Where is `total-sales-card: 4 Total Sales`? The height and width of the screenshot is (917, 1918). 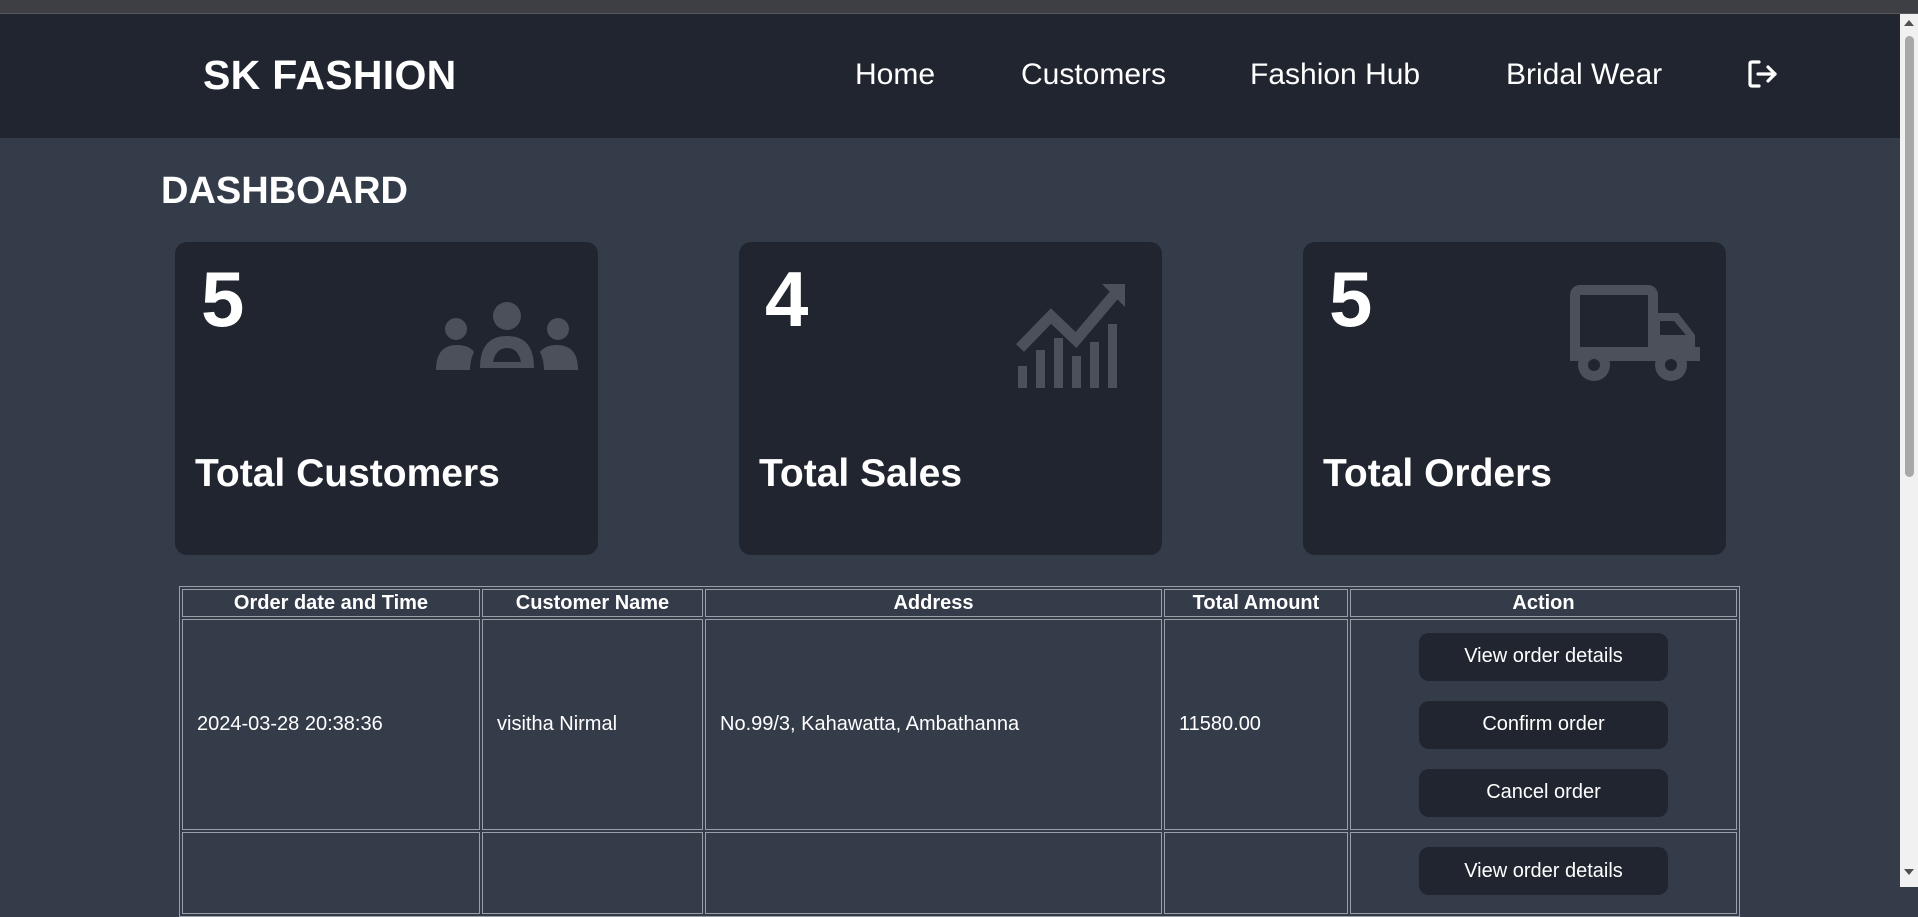 total-sales-card: 4 Total Sales is located at coordinates (950, 398).